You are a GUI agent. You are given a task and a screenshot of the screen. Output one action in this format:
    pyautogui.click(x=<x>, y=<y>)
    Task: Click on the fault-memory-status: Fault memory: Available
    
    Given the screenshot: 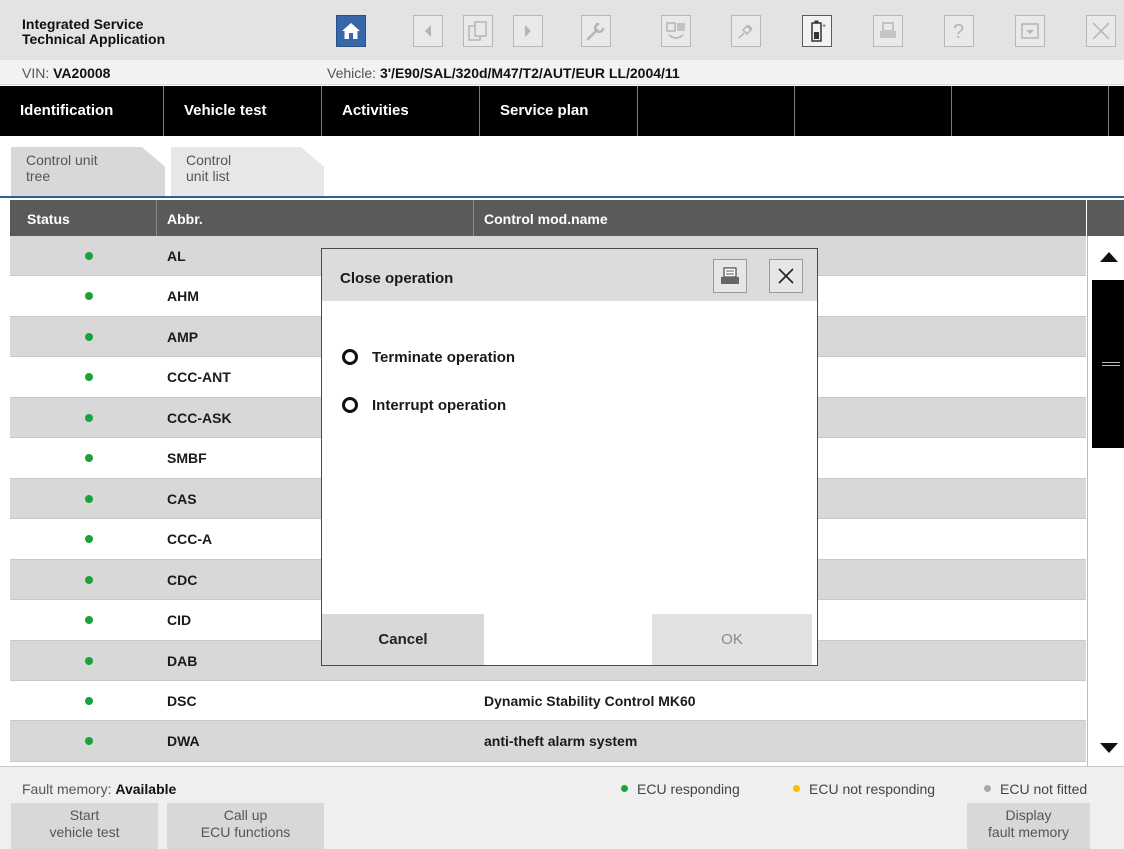 What is the action you would take?
    pyautogui.click(x=99, y=789)
    